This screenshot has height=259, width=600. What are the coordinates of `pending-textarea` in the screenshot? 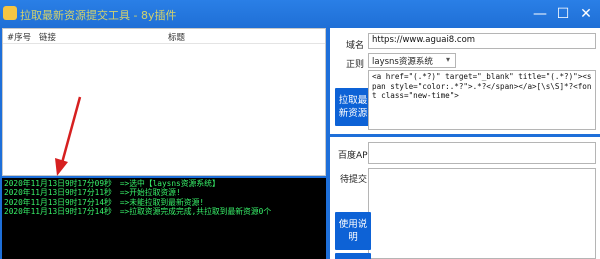 It's located at (482, 213).